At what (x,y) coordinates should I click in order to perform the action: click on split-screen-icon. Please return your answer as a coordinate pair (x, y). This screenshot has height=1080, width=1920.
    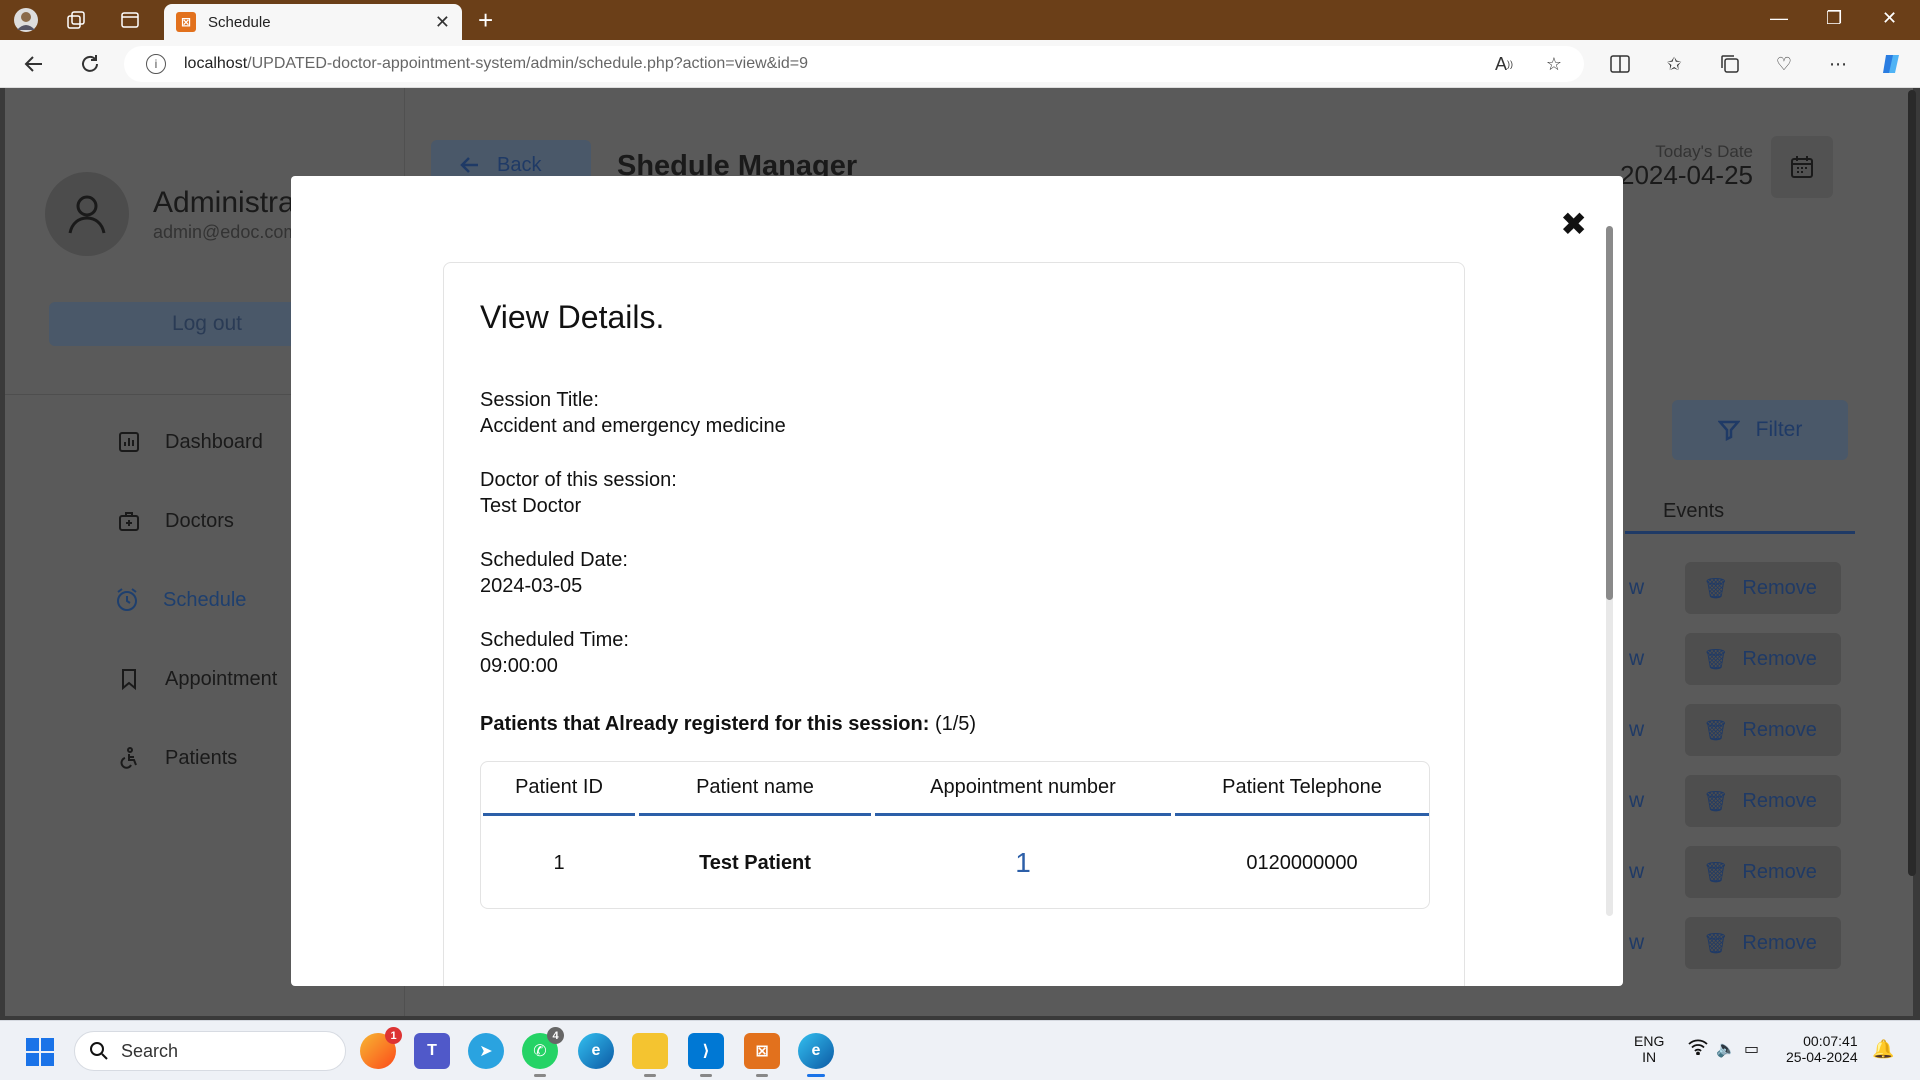
    Looking at the image, I should click on (1620, 64).